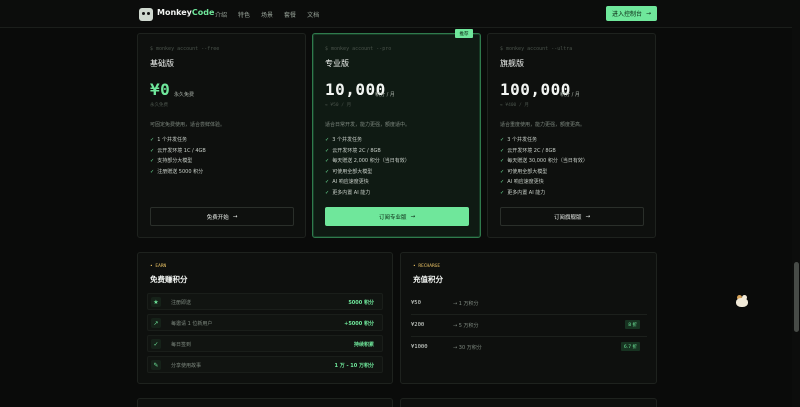  Describe the element at coordinates (184, 95) in the screenshot. I see `plan-unit: 永久免费` at that location.